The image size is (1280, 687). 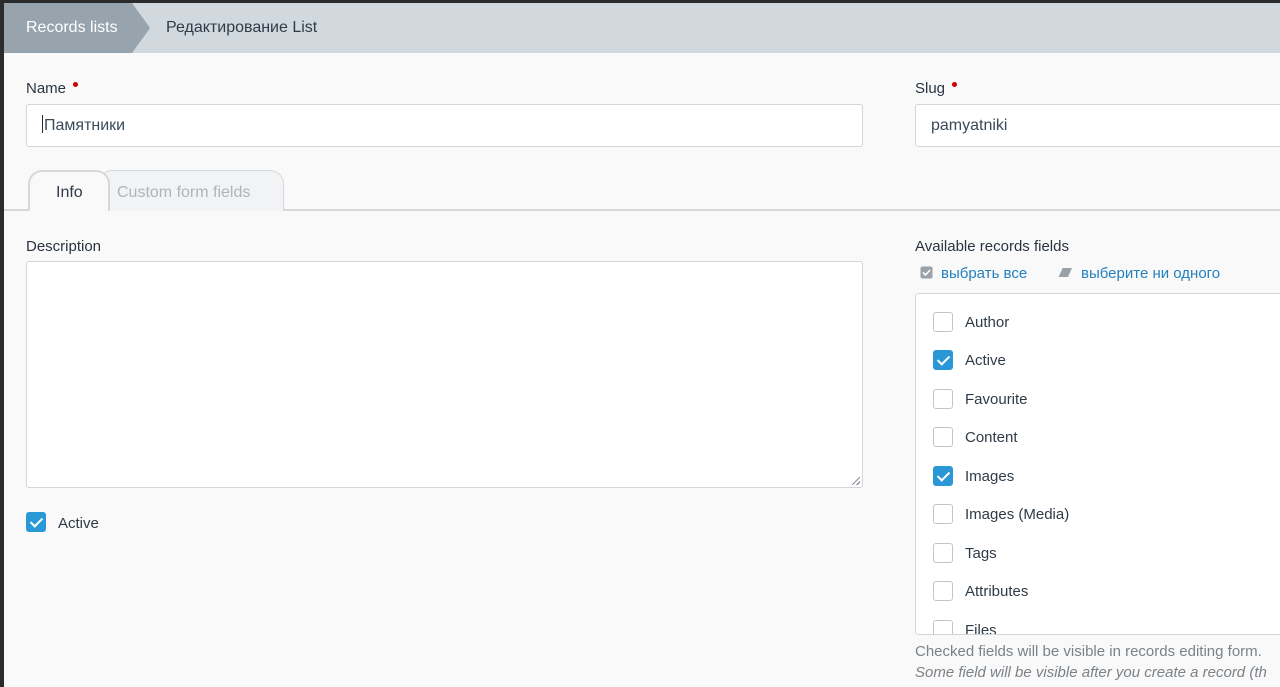 What do you see at coordinates (930, 88) in the screenshot?
I see `slug-label-text: Slug` at bounding box center [930, 88].